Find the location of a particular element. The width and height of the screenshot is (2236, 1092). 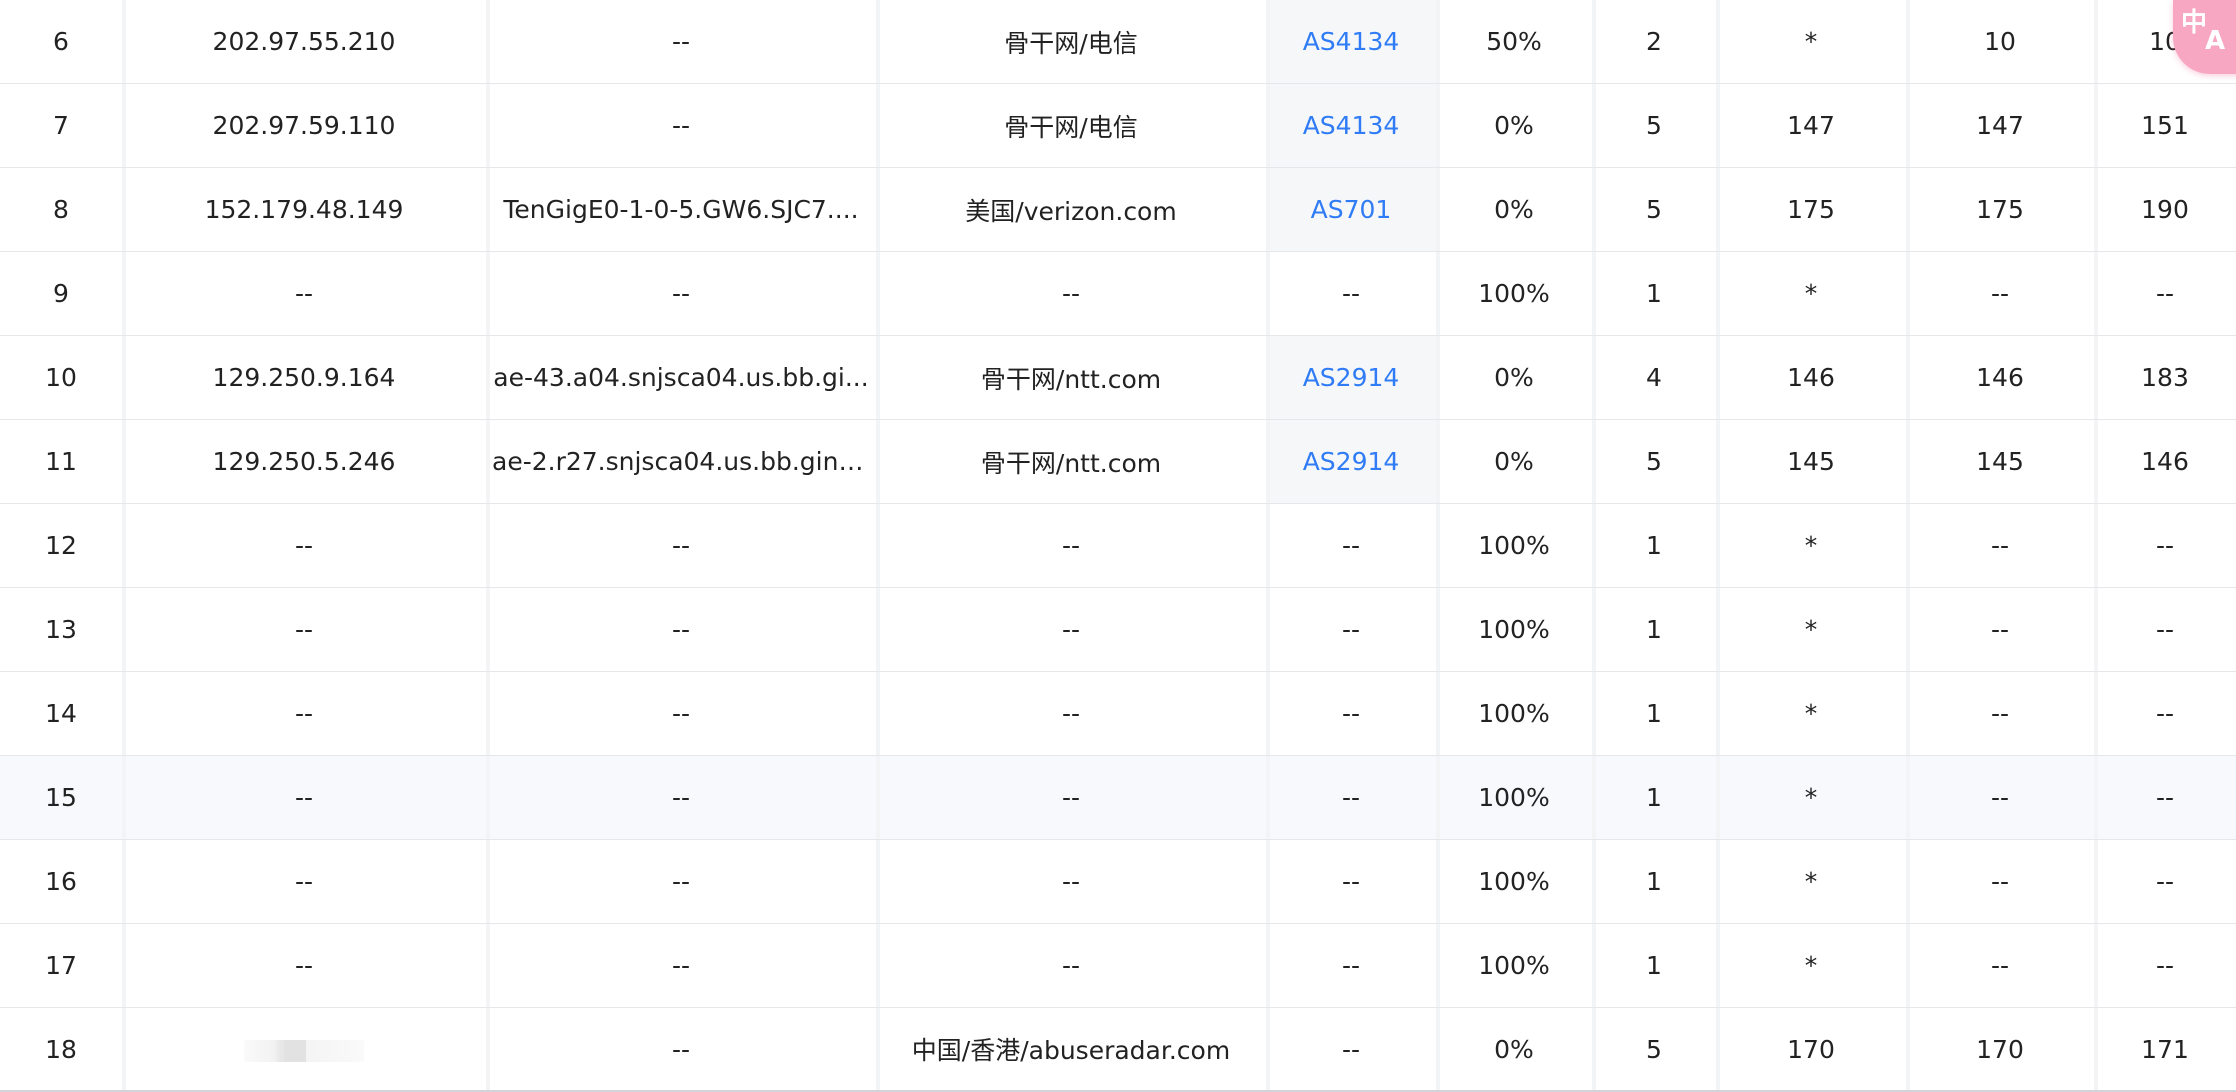

last-cell: 146 is located at coordinates (1811, 378).